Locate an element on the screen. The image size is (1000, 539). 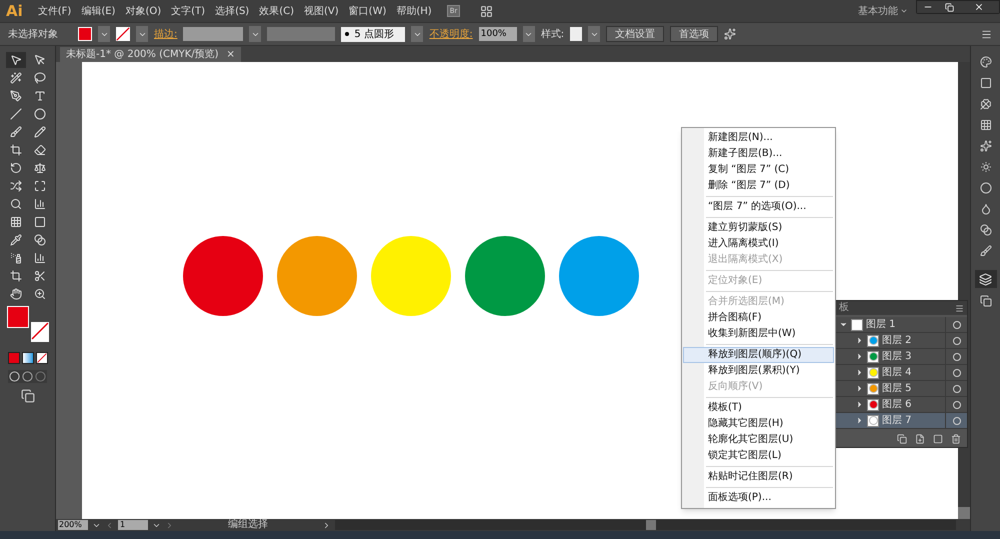
current-tool-status: 编组选择 is located at coordinates (248, 525).